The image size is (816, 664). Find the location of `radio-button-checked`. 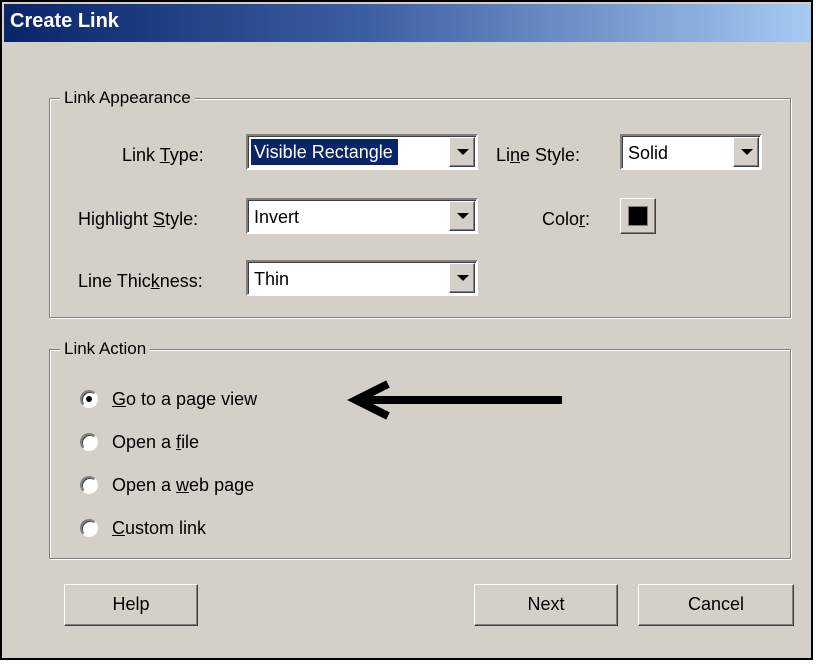

radio-button-checked is located at coordinates (89, 399).